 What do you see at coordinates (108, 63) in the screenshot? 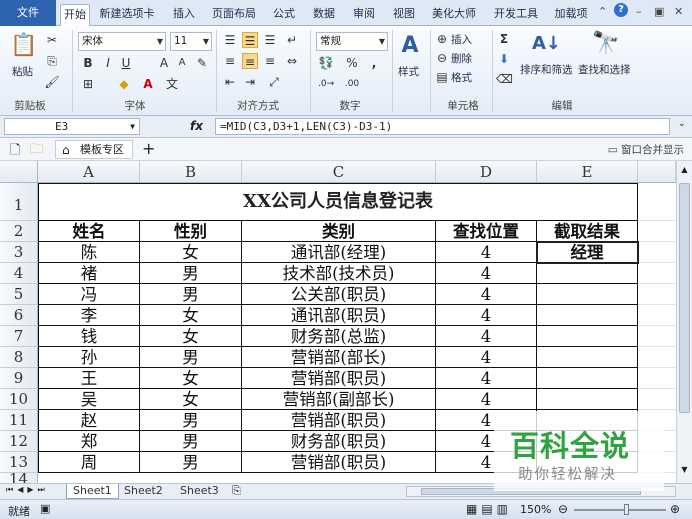
I see `italic-icon: I` at bounding box center [108, 63].